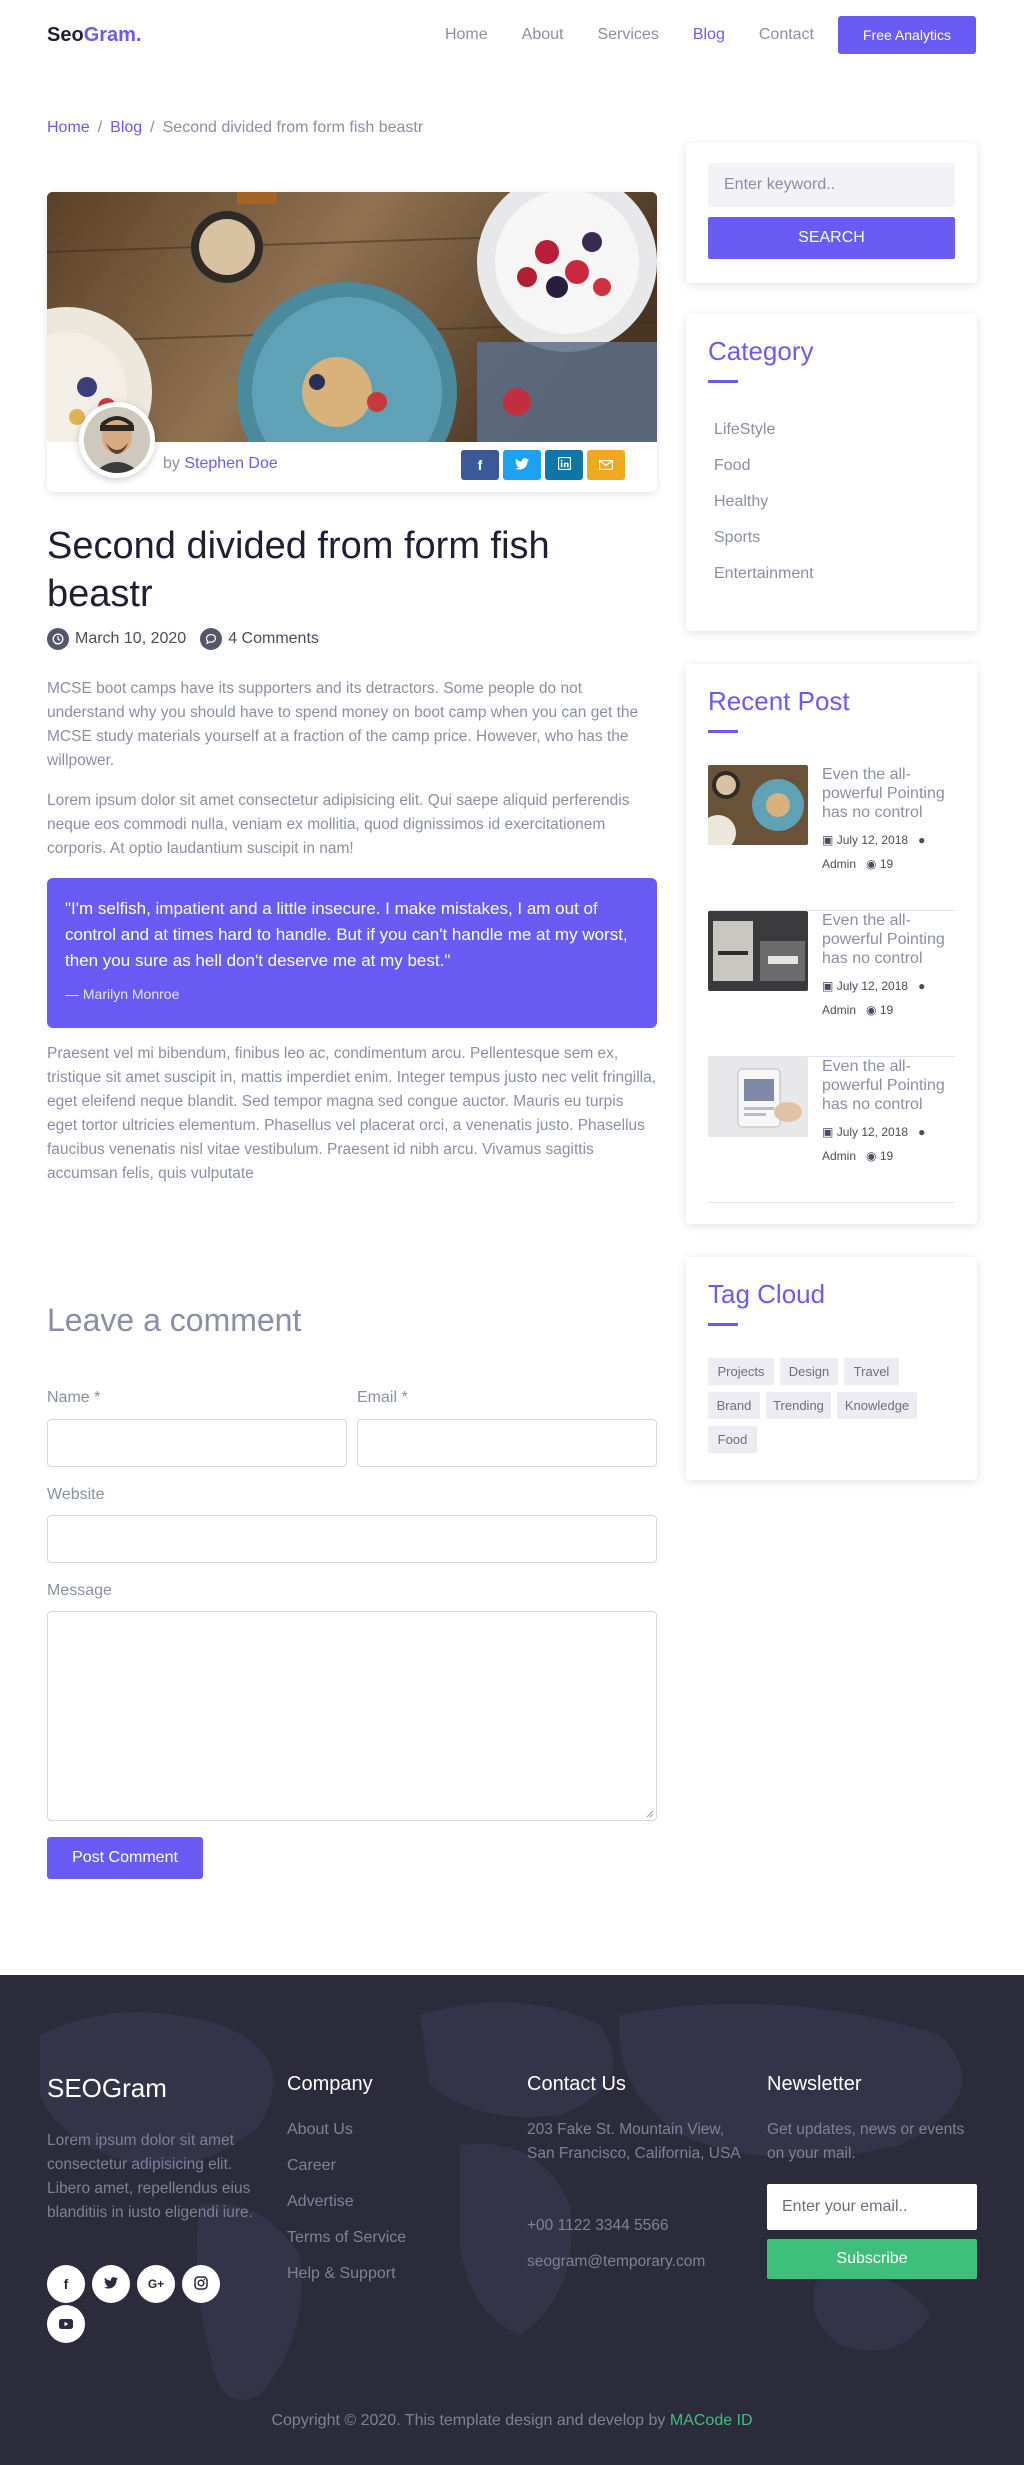 The width and height of the screenshot is (1024, 2465). What do you see at coordinates (857, 1010) in the screenshot?
I see `recent-post-author-line: Admin ◉ 19` at bounding box center [857, 1010].